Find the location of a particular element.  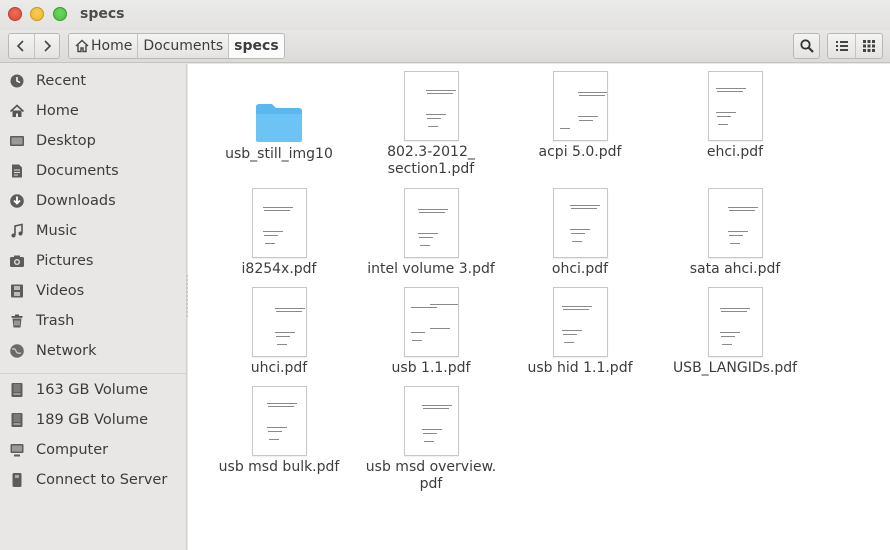

sidebar-item-pictures: Pictures is located at coordinates (93, 261).